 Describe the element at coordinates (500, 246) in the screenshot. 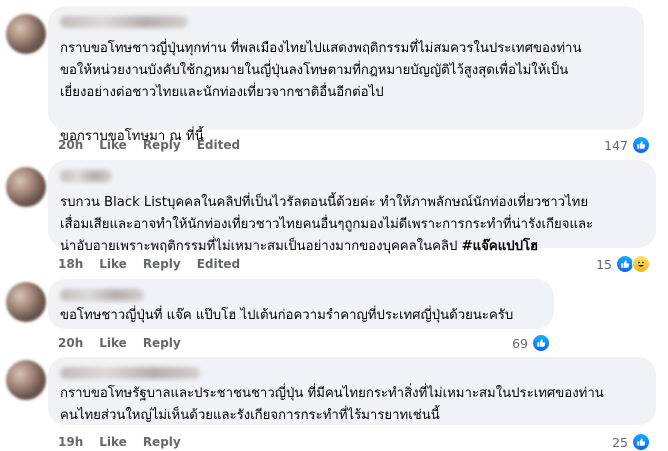

I see `hashtag-link: #แจ๊คแปปโฮ` at that location.